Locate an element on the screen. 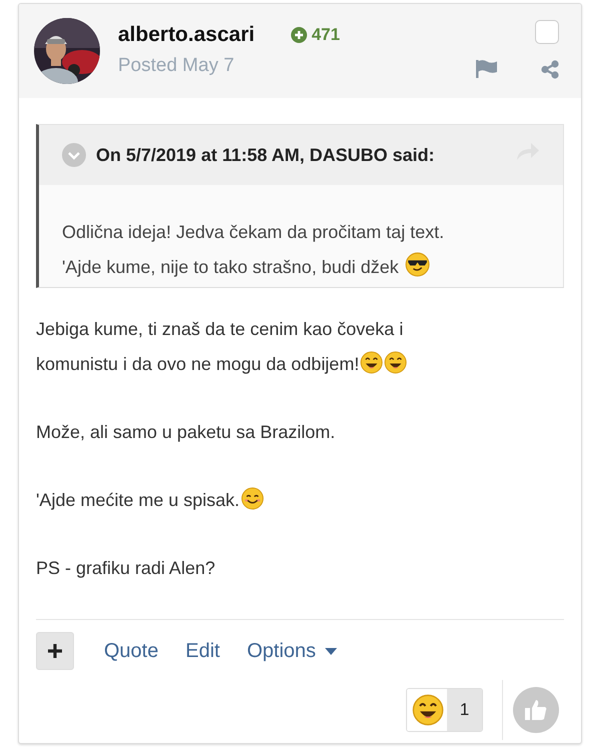 This screenshot has width=599, height=750. plus-circle-icon is located at coordinates (298, 35).